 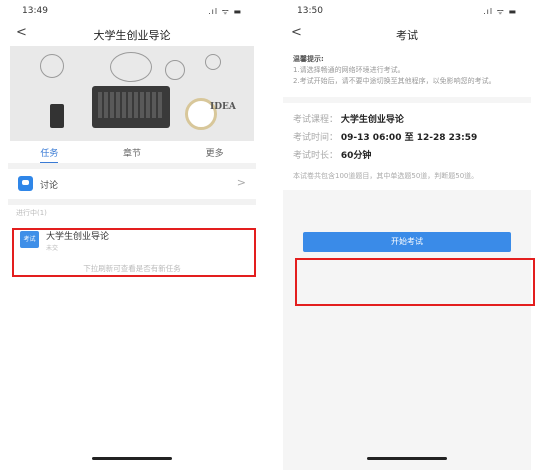 What do you see at coordinates (356, 156) in the screenshot?
I see `duration-value: 60分钟` at bounding box center [356, 156].